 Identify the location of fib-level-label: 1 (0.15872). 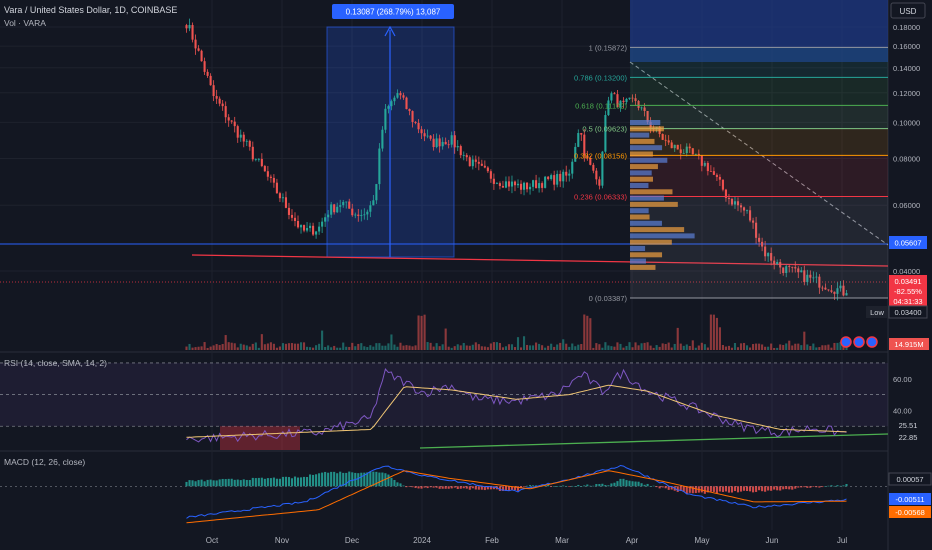
(608, 47).